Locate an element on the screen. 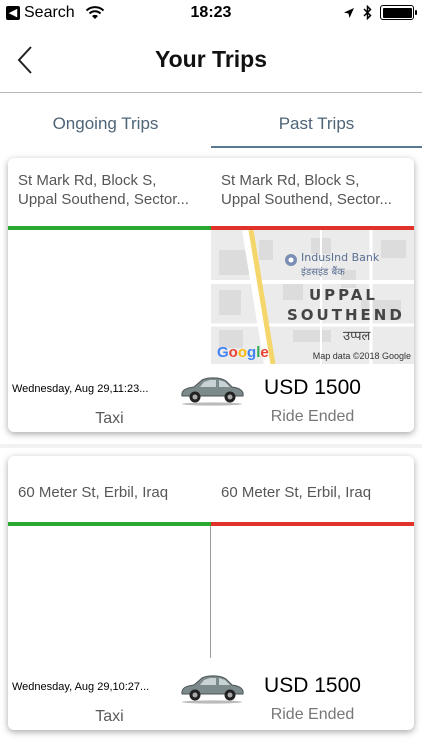 The width and height of the screenshot is (422, 750). card-divider is located at coordinates (210, 592).